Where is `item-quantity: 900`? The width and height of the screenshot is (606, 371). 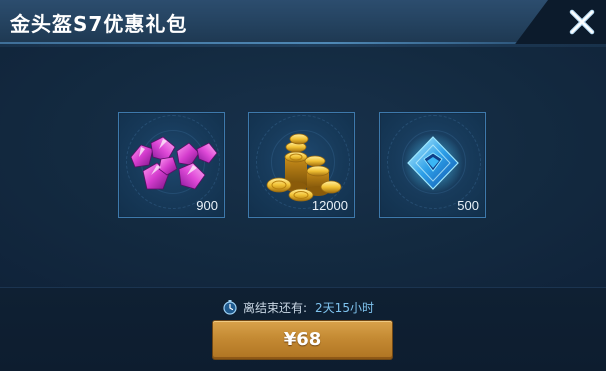
item-quantity: 900 is located at coordinates (207, 205).